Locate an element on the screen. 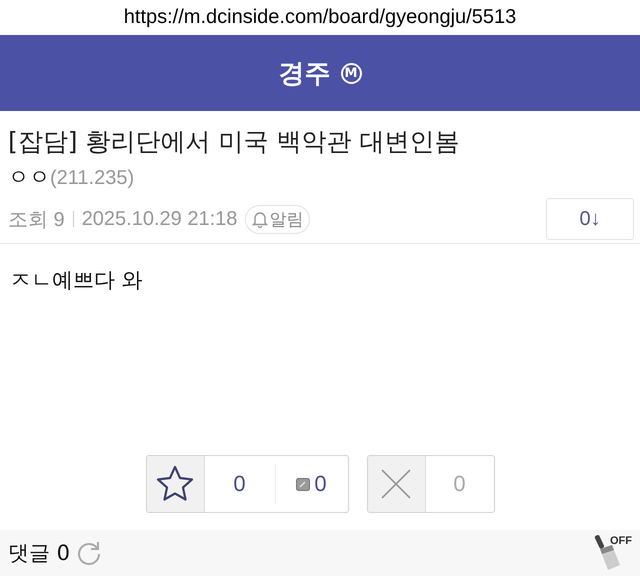 This screenshot has width=640, height=576. fixed-user-icon is located at coordinates (303, 484).